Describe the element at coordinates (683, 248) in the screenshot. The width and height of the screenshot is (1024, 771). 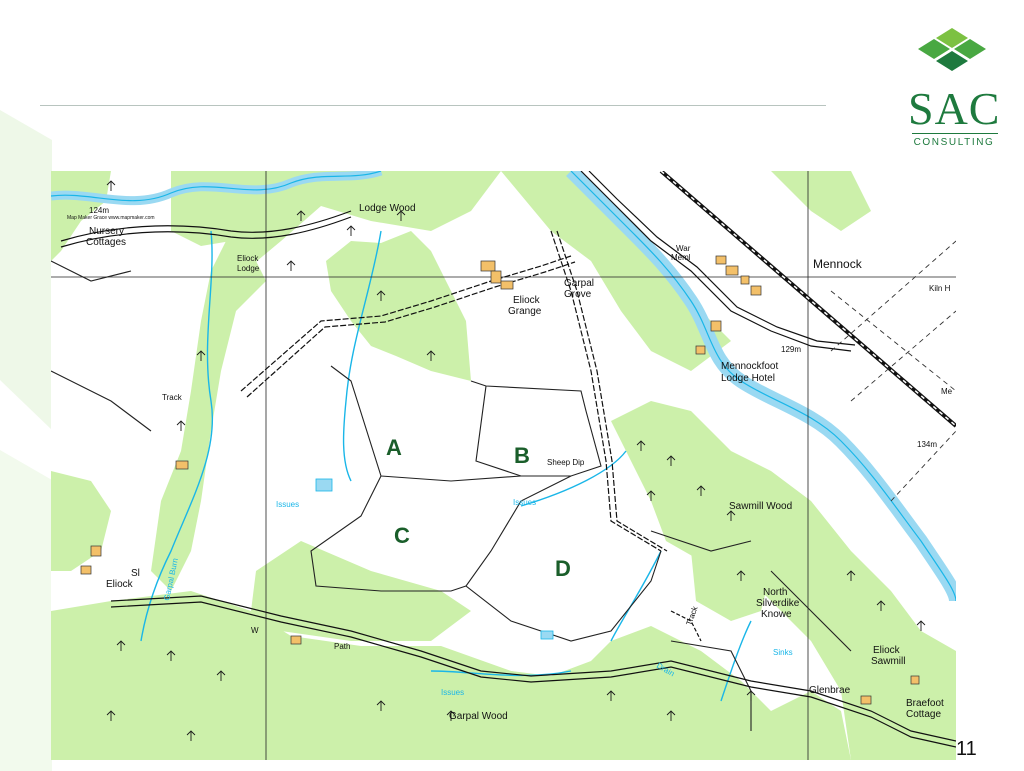
I see `label-war-meml-1: War` at that location.